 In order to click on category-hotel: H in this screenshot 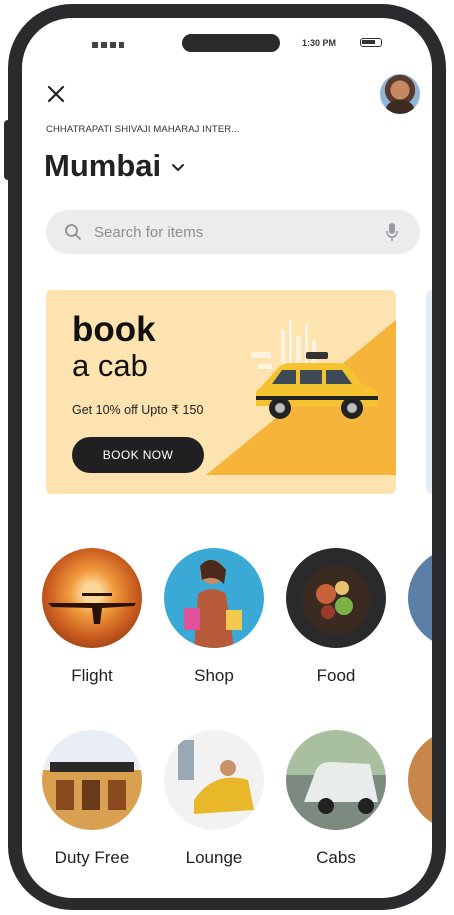, I will do `click(420, 617)`.